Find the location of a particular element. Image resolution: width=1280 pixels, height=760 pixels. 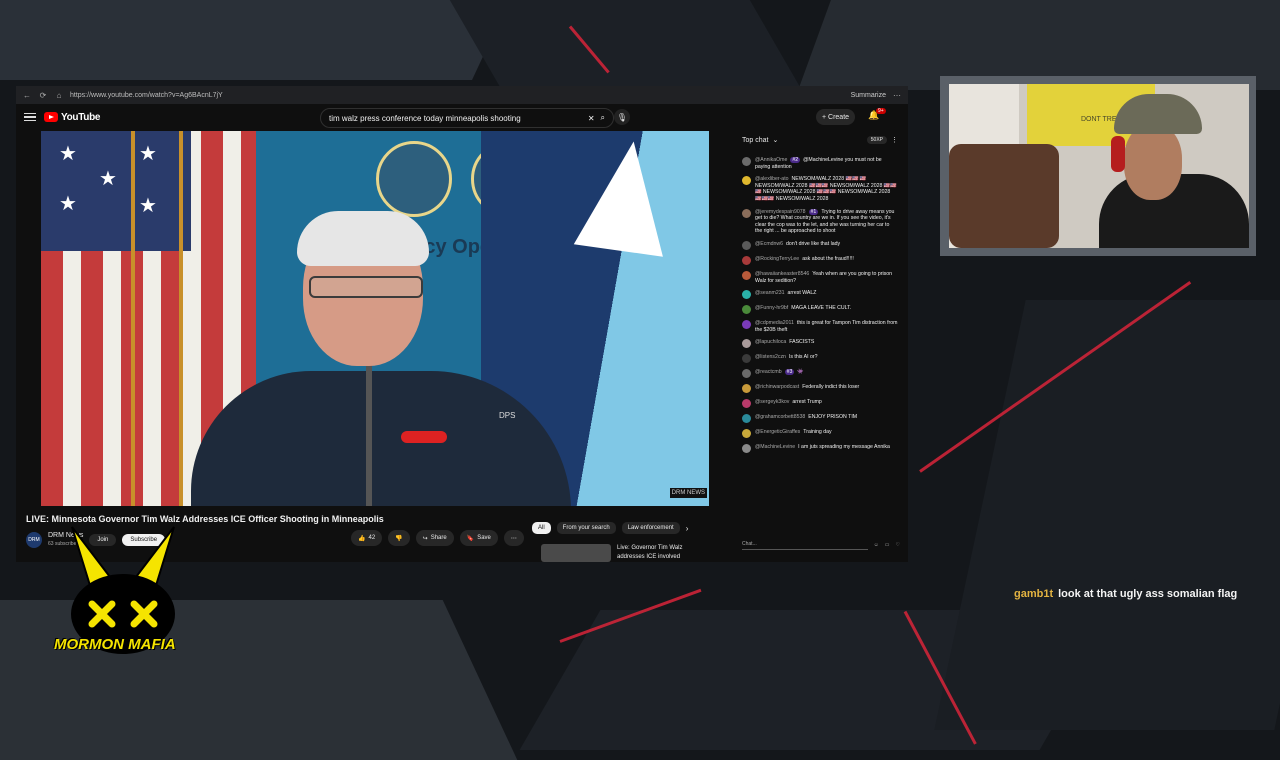

reload-icon: ⟳ is located at coordinates (43, 95).